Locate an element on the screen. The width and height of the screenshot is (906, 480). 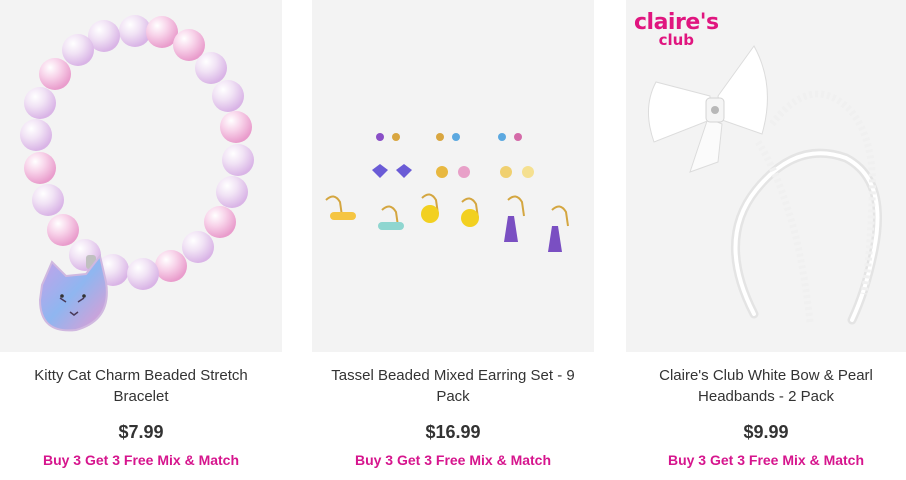
product-price: $7.99 is located at coordinates (141, 432).